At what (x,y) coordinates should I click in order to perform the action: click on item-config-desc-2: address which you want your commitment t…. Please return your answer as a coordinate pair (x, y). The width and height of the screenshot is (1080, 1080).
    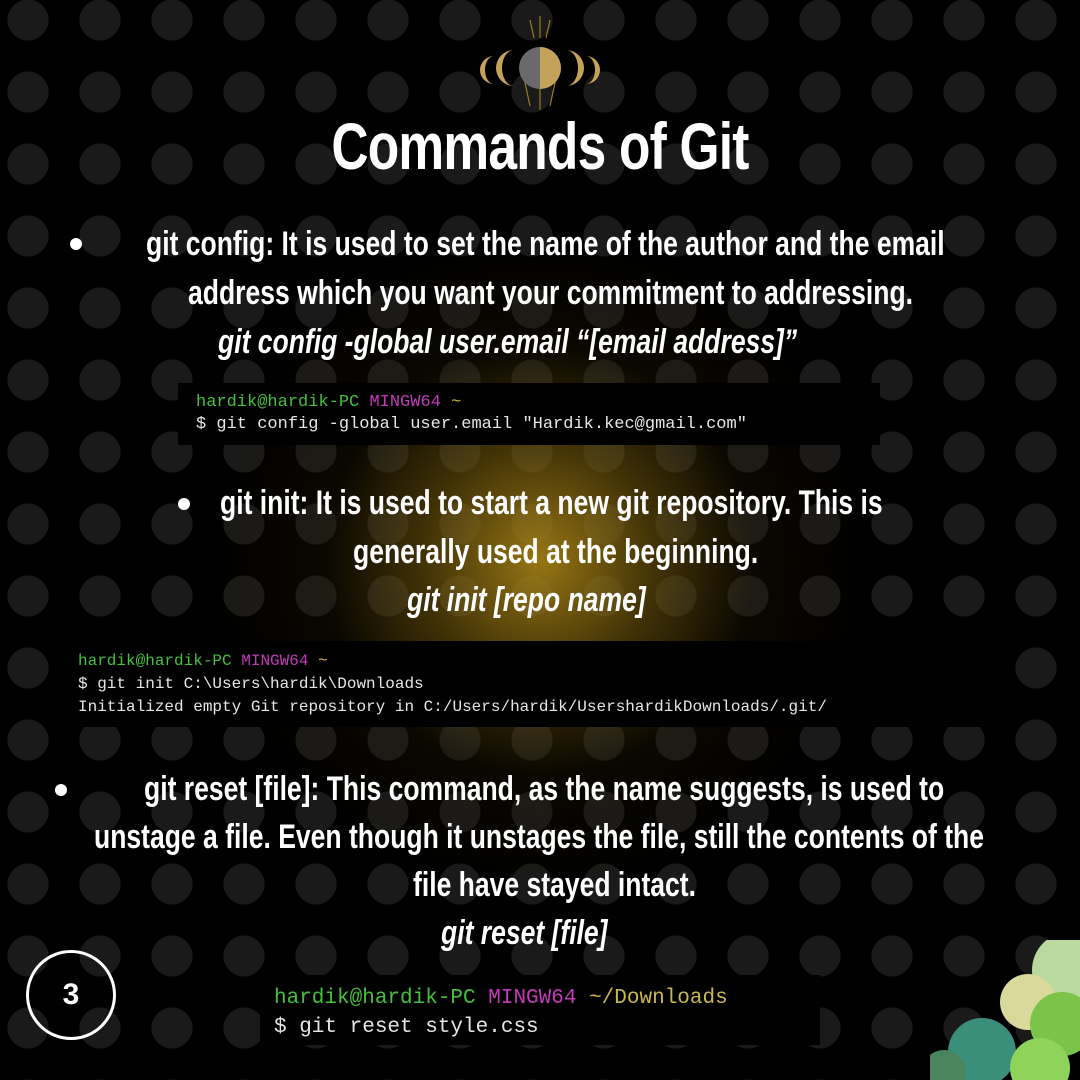
    Looking at the image, I should click on (551, 293).